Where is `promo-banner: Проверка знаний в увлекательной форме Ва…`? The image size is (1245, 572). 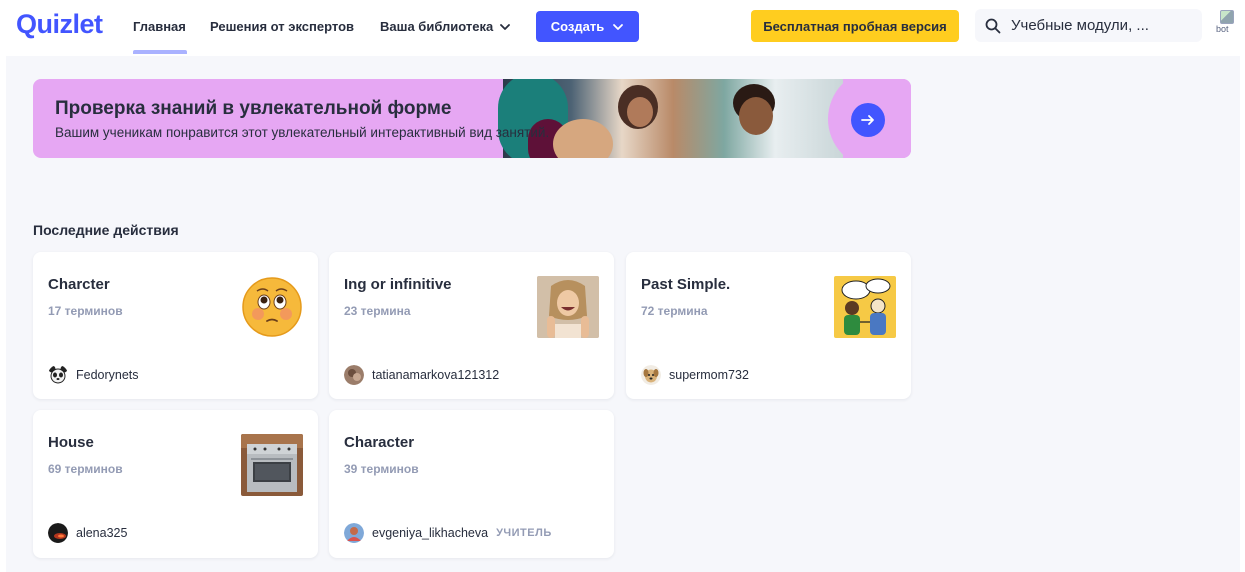 promo-banner: Проверка знаний в увлекательной форме Ва… is located at coordinates (472, 118).